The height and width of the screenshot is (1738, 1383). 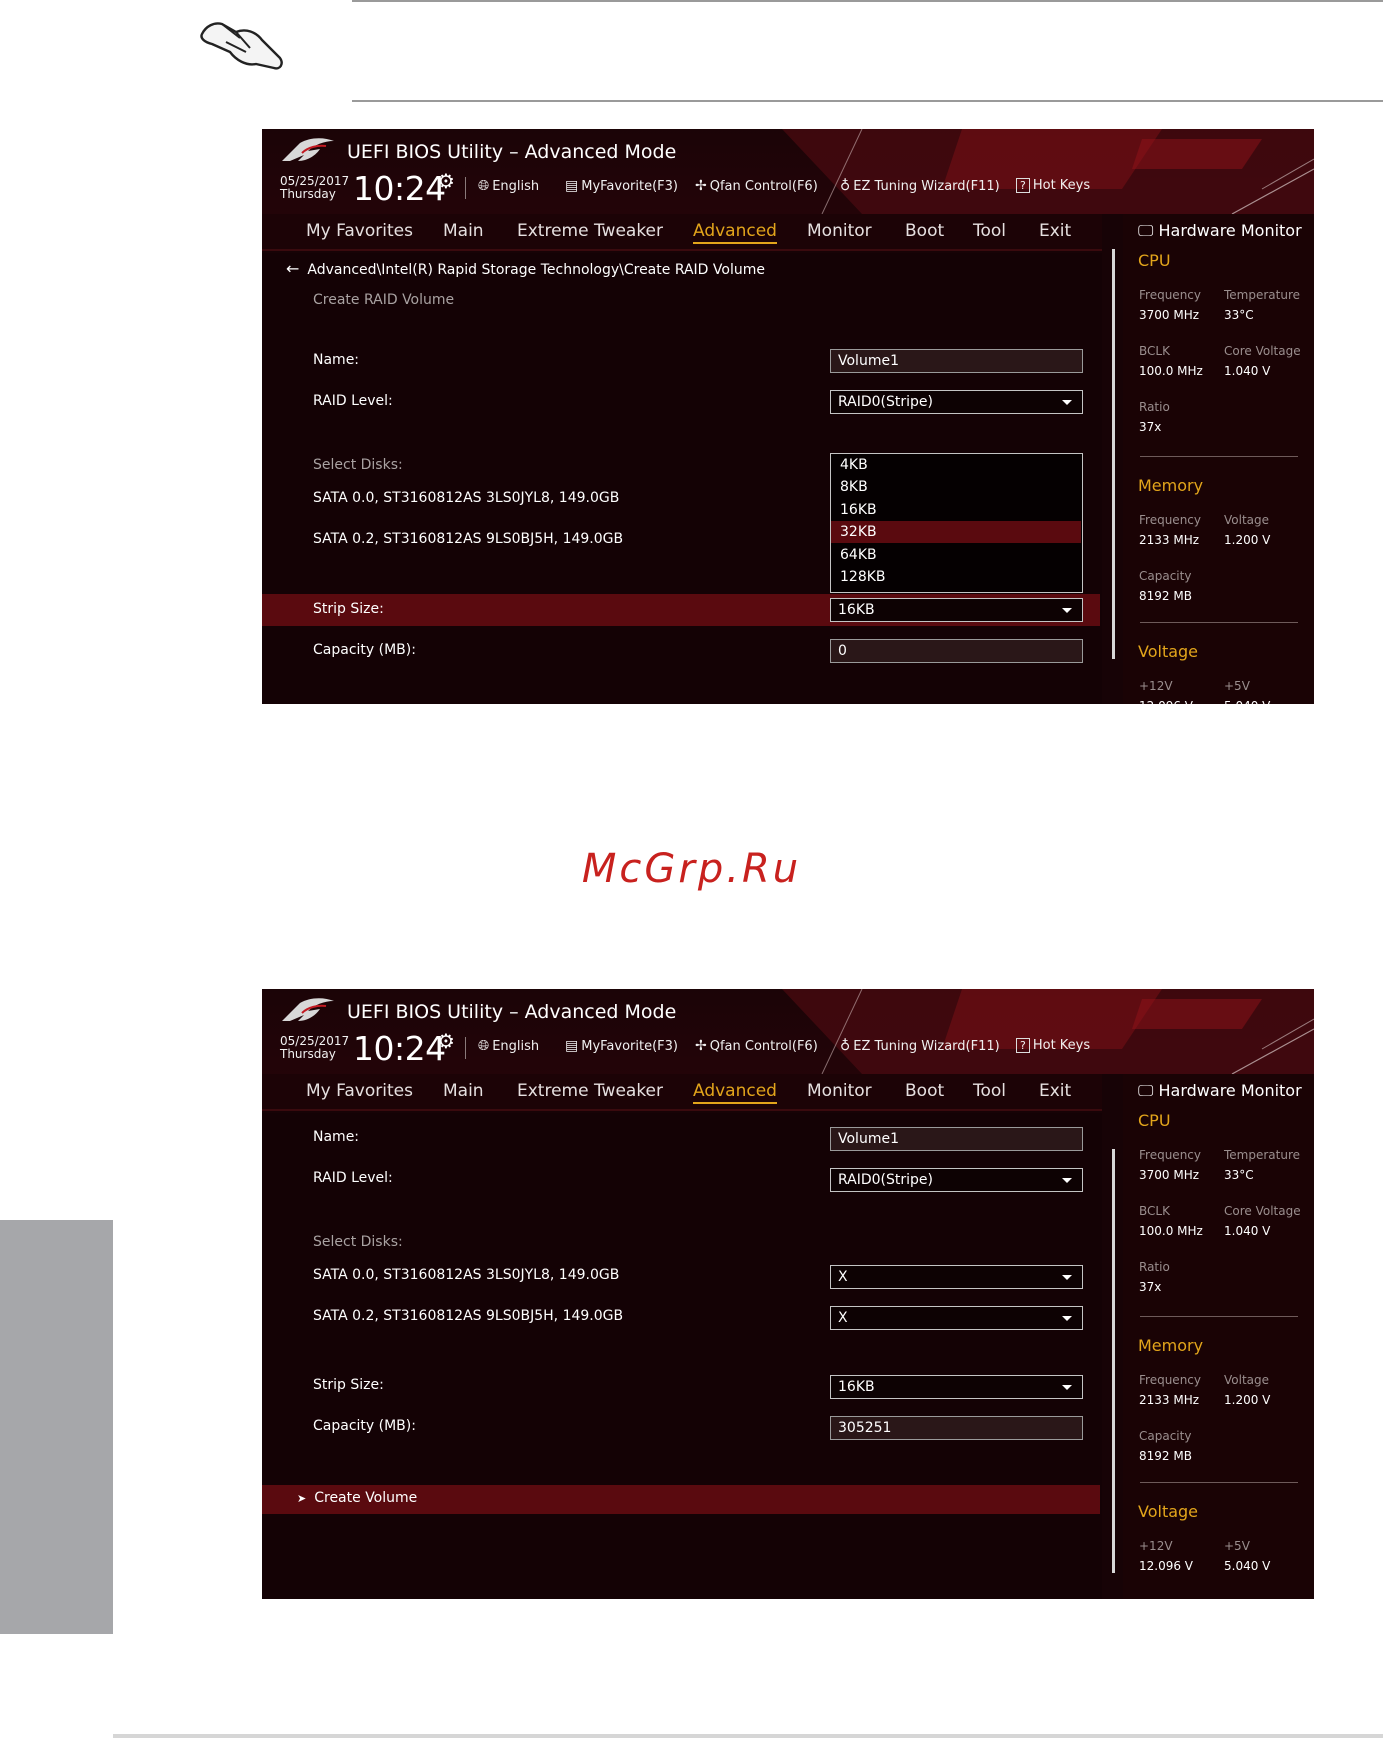 What do you see at coordinates (292, 268) in the screenshot?
I see `back-arrow-icon: ←` at bounding box center [292, 268].